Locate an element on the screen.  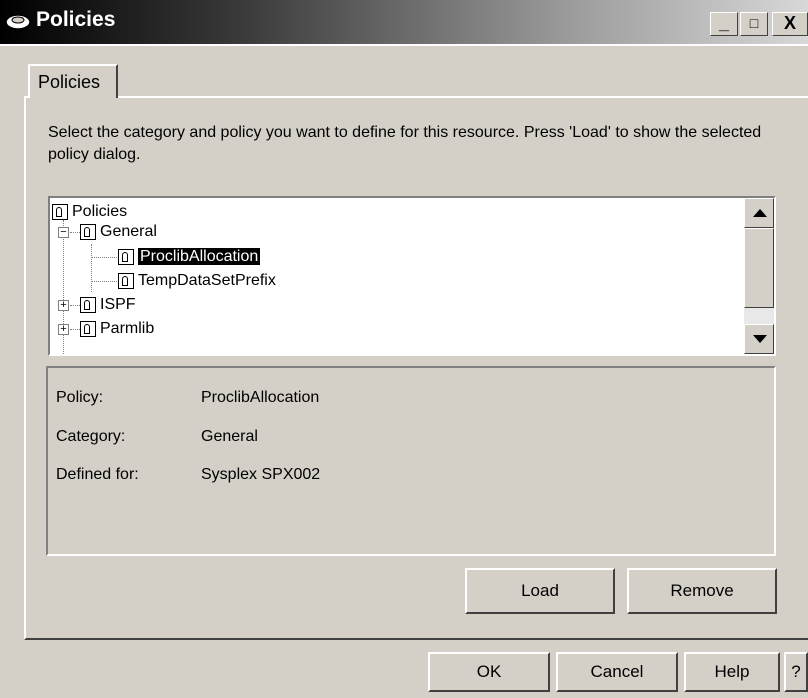
tree-item-label: TempDataSetPrefix is located at coordinates (207, 280).